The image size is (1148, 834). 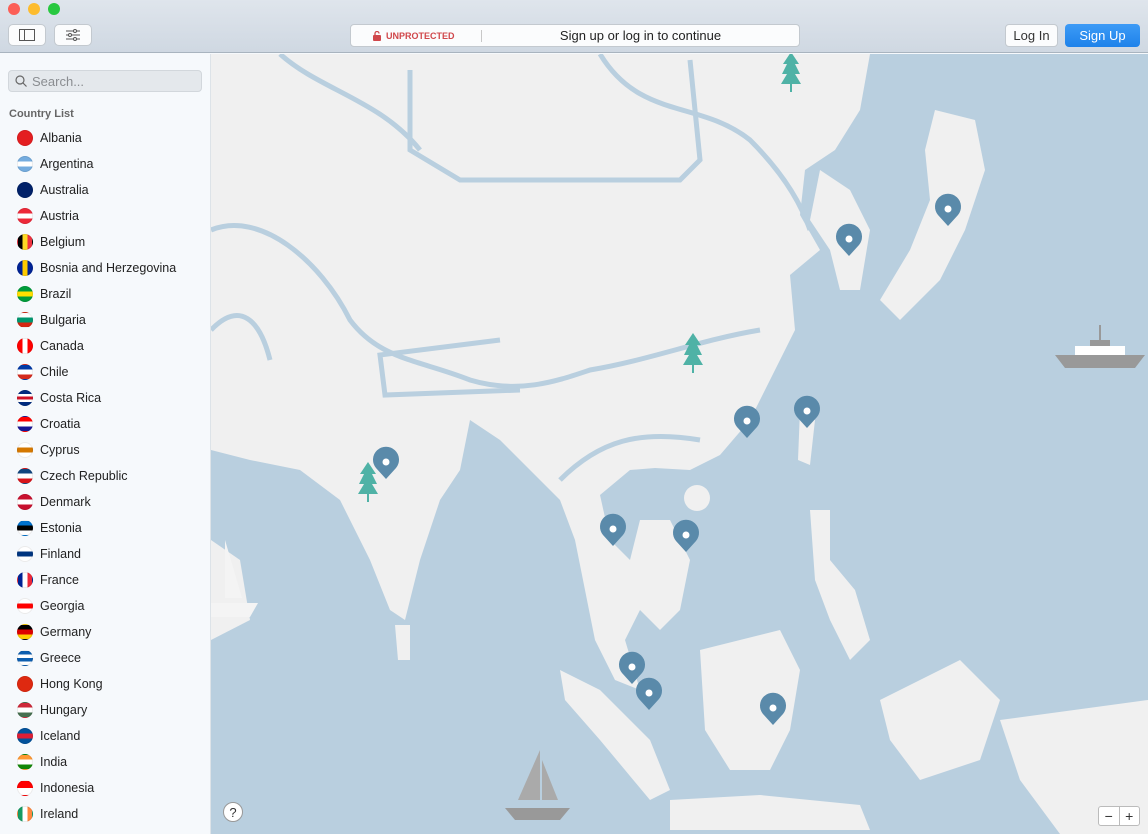 What do you see at coordinates (537, 785) in the screenshot?
I see `sailboat-icon` at bounding box center [537, 785].